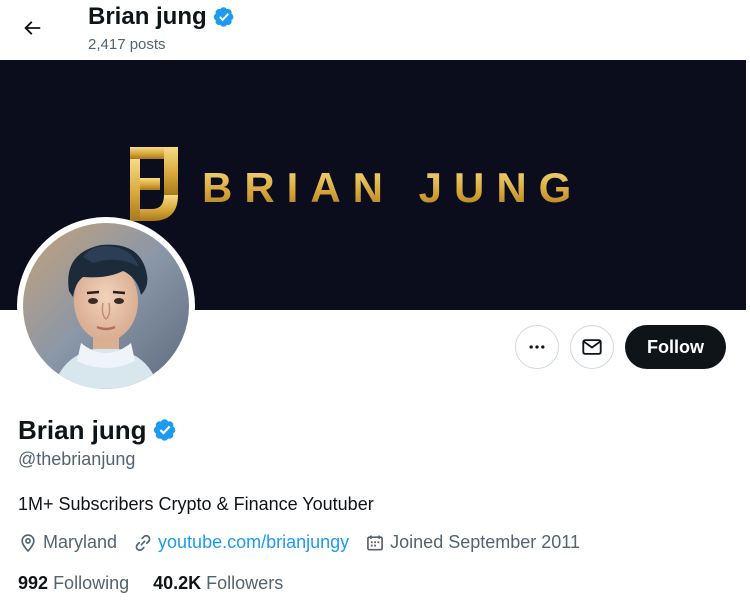 The image size is (750, 602). Describe the element at coordinates (28, 542) in the screenshot. I see `location-icon` at that location.